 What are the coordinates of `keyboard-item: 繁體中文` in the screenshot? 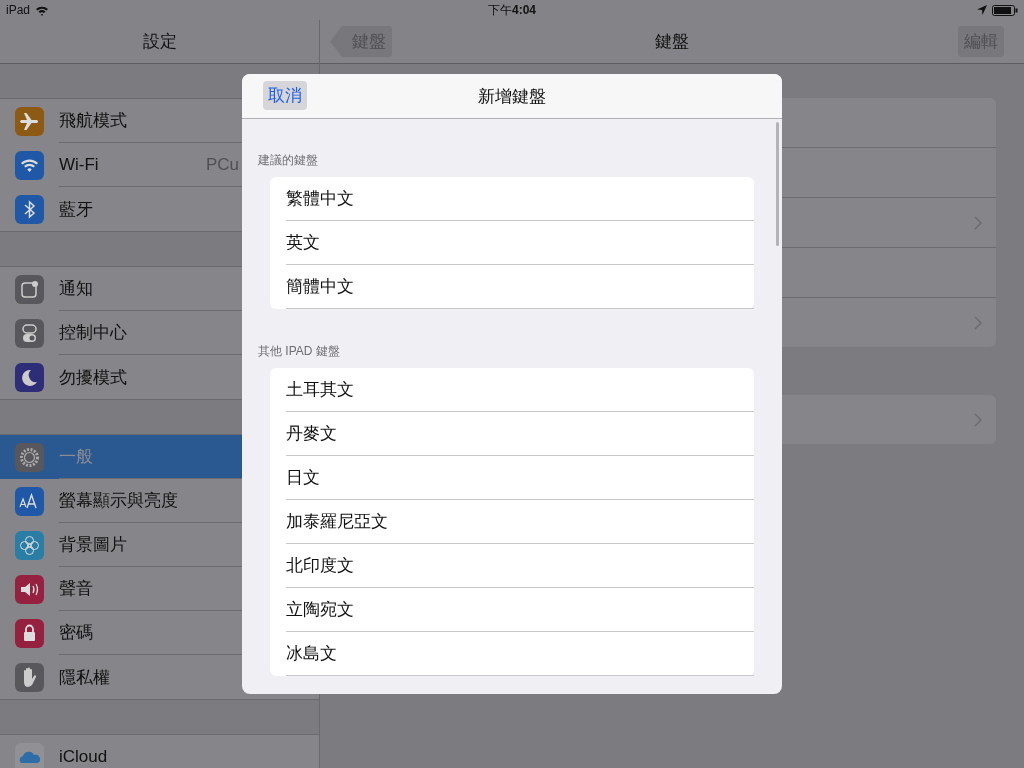 It's located at (520, 199).